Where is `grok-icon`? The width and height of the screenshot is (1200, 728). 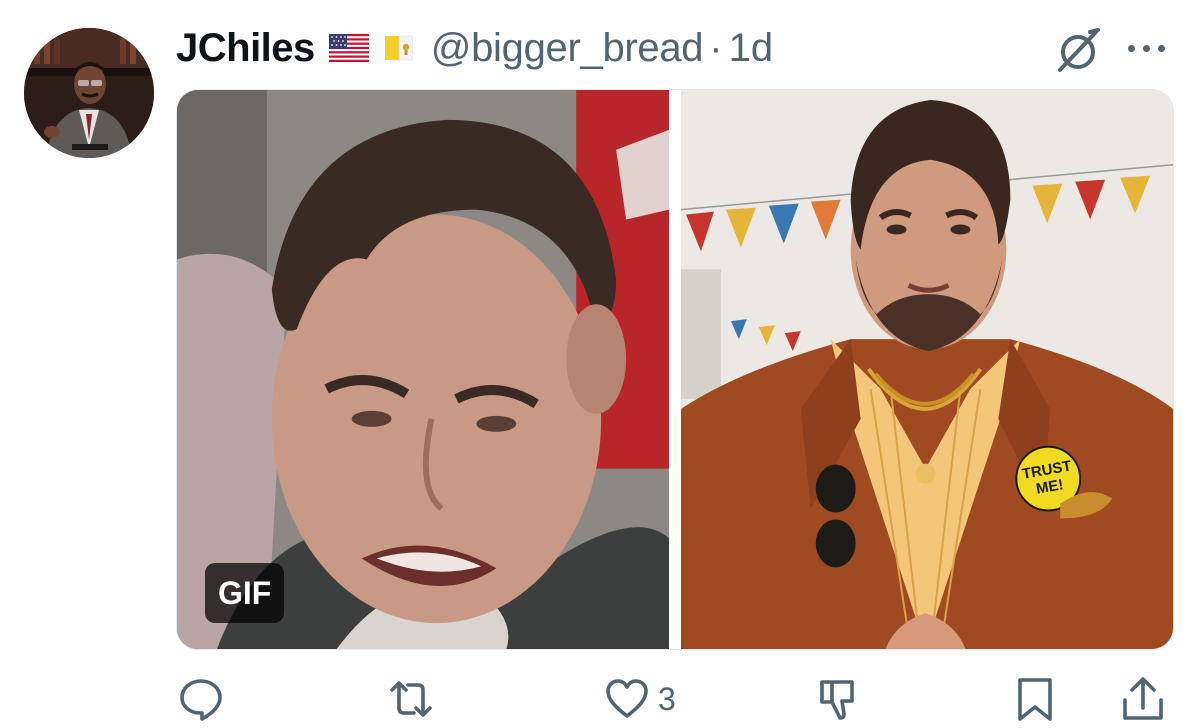 grok-icon is located at coordinates (1078, 50).